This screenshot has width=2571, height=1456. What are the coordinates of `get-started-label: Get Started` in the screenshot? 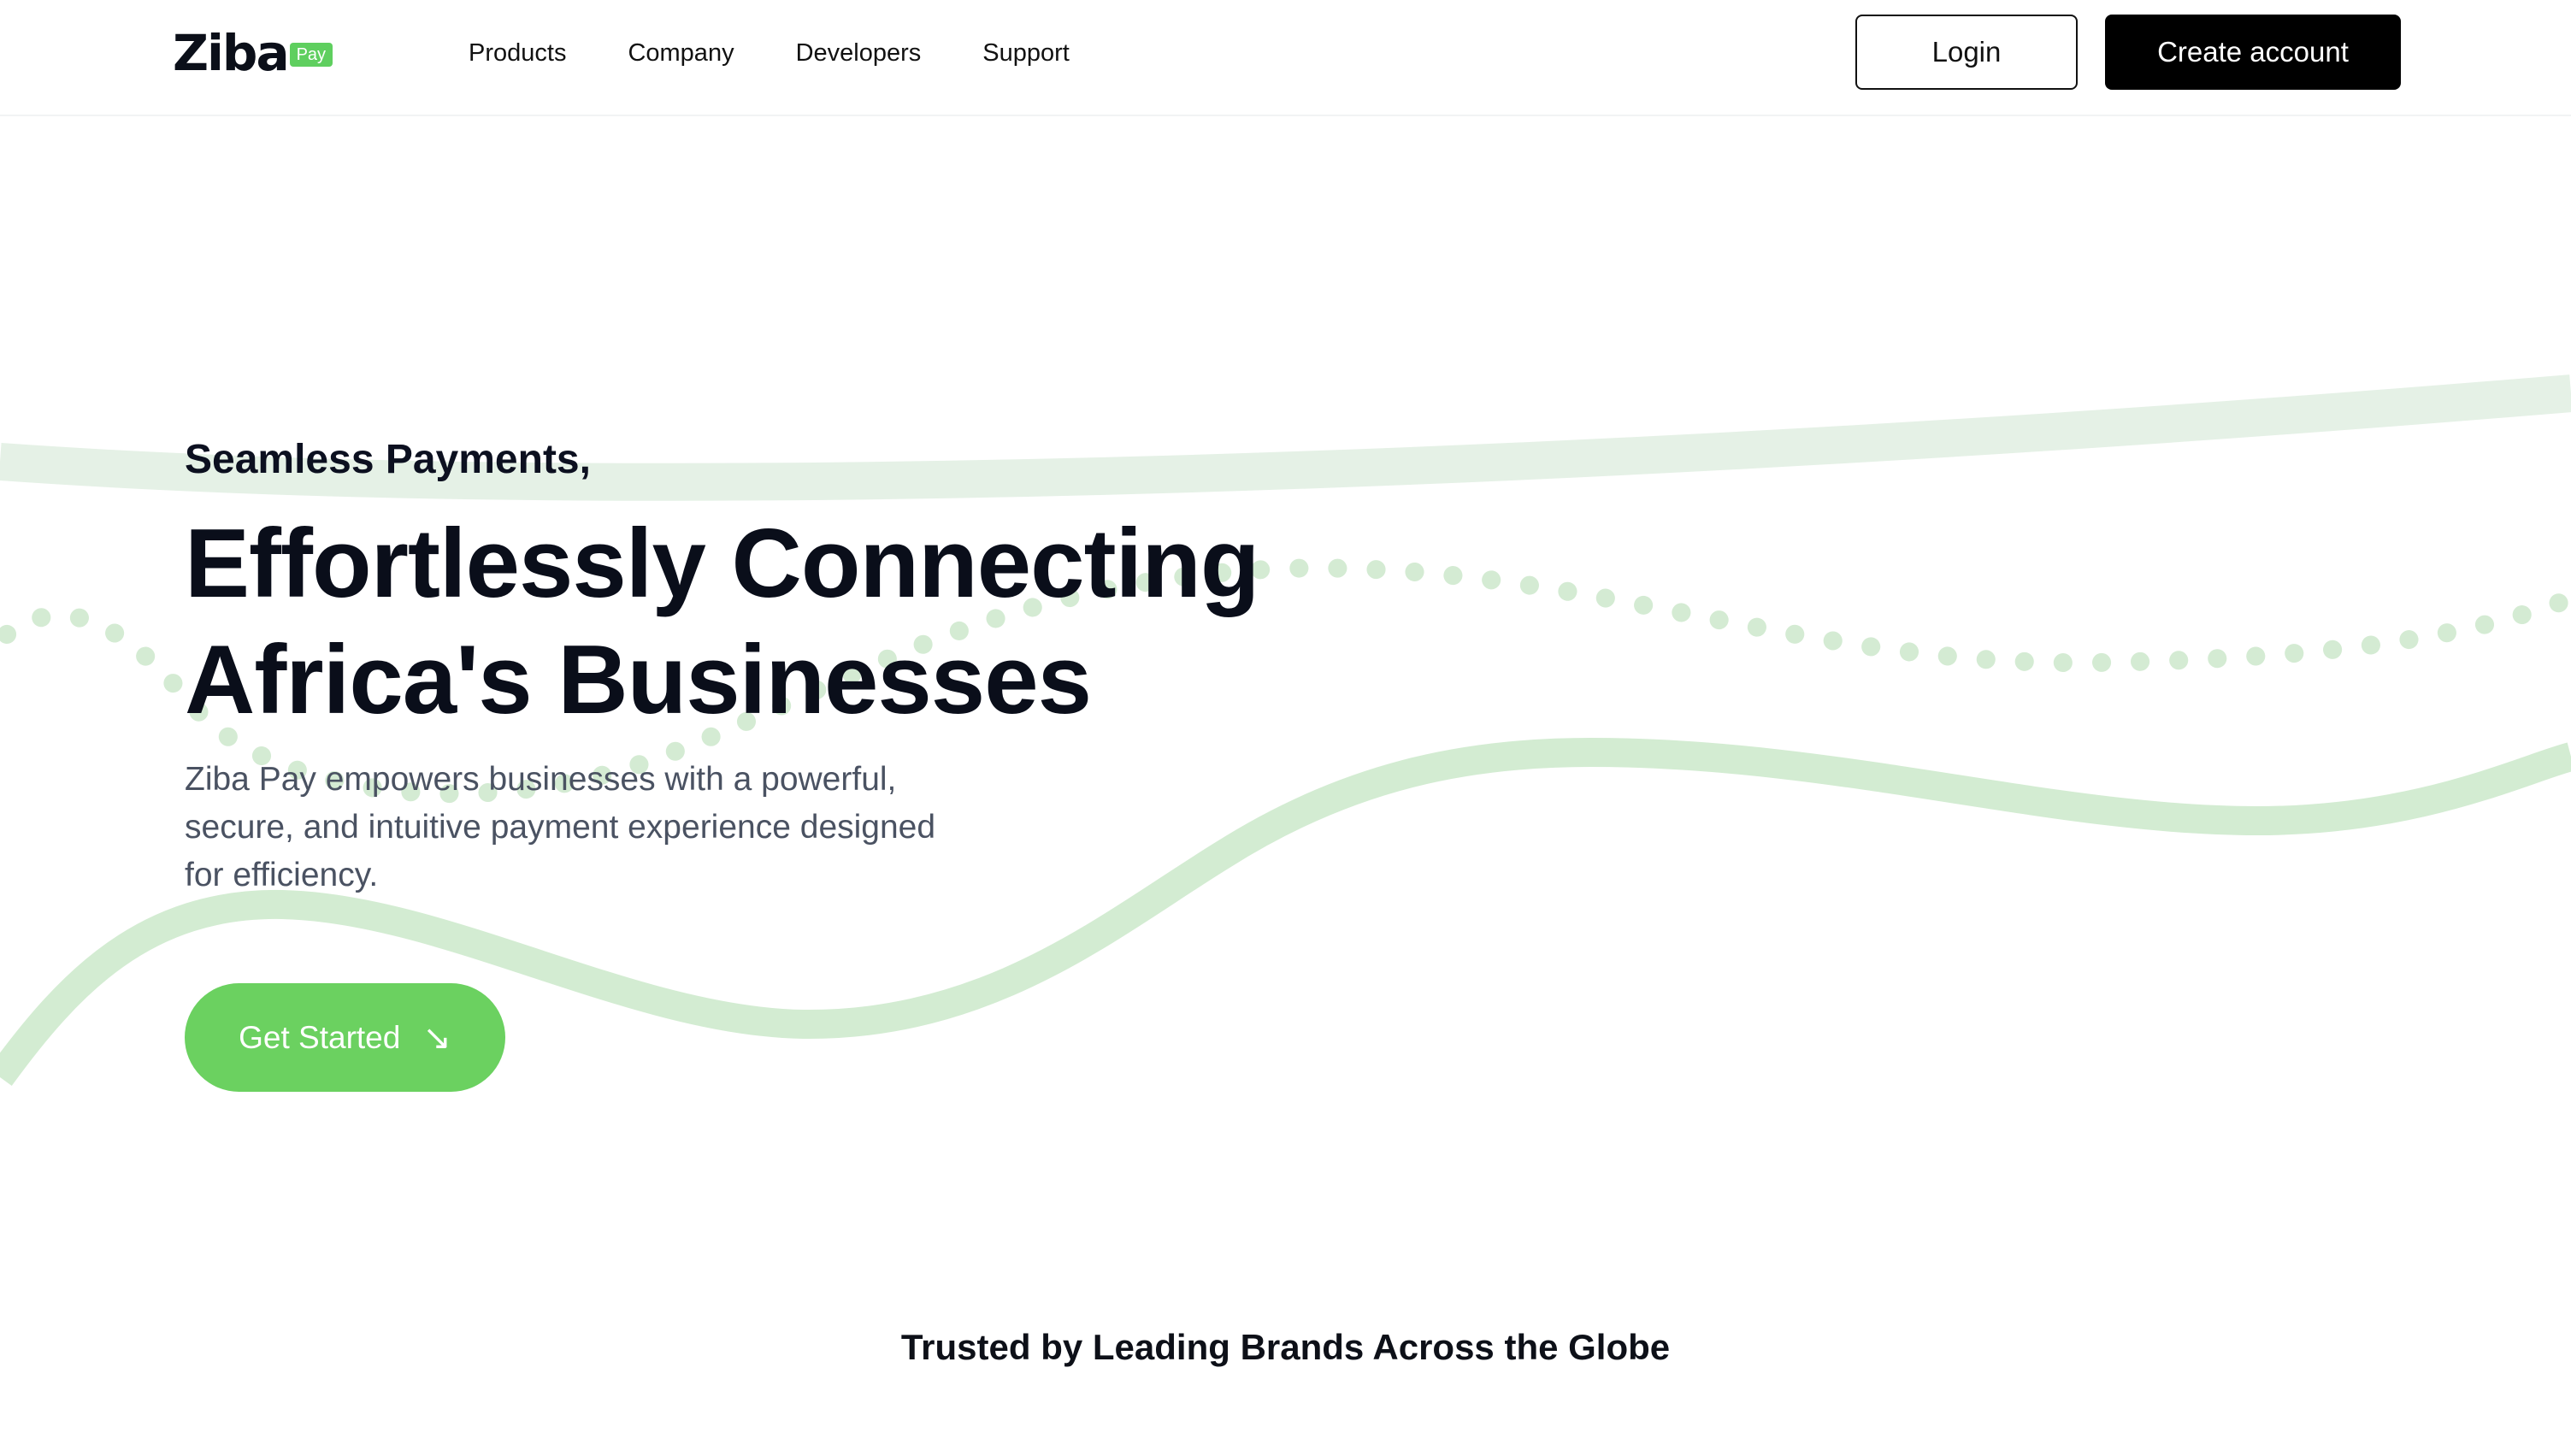 It's located at (320, 1037).